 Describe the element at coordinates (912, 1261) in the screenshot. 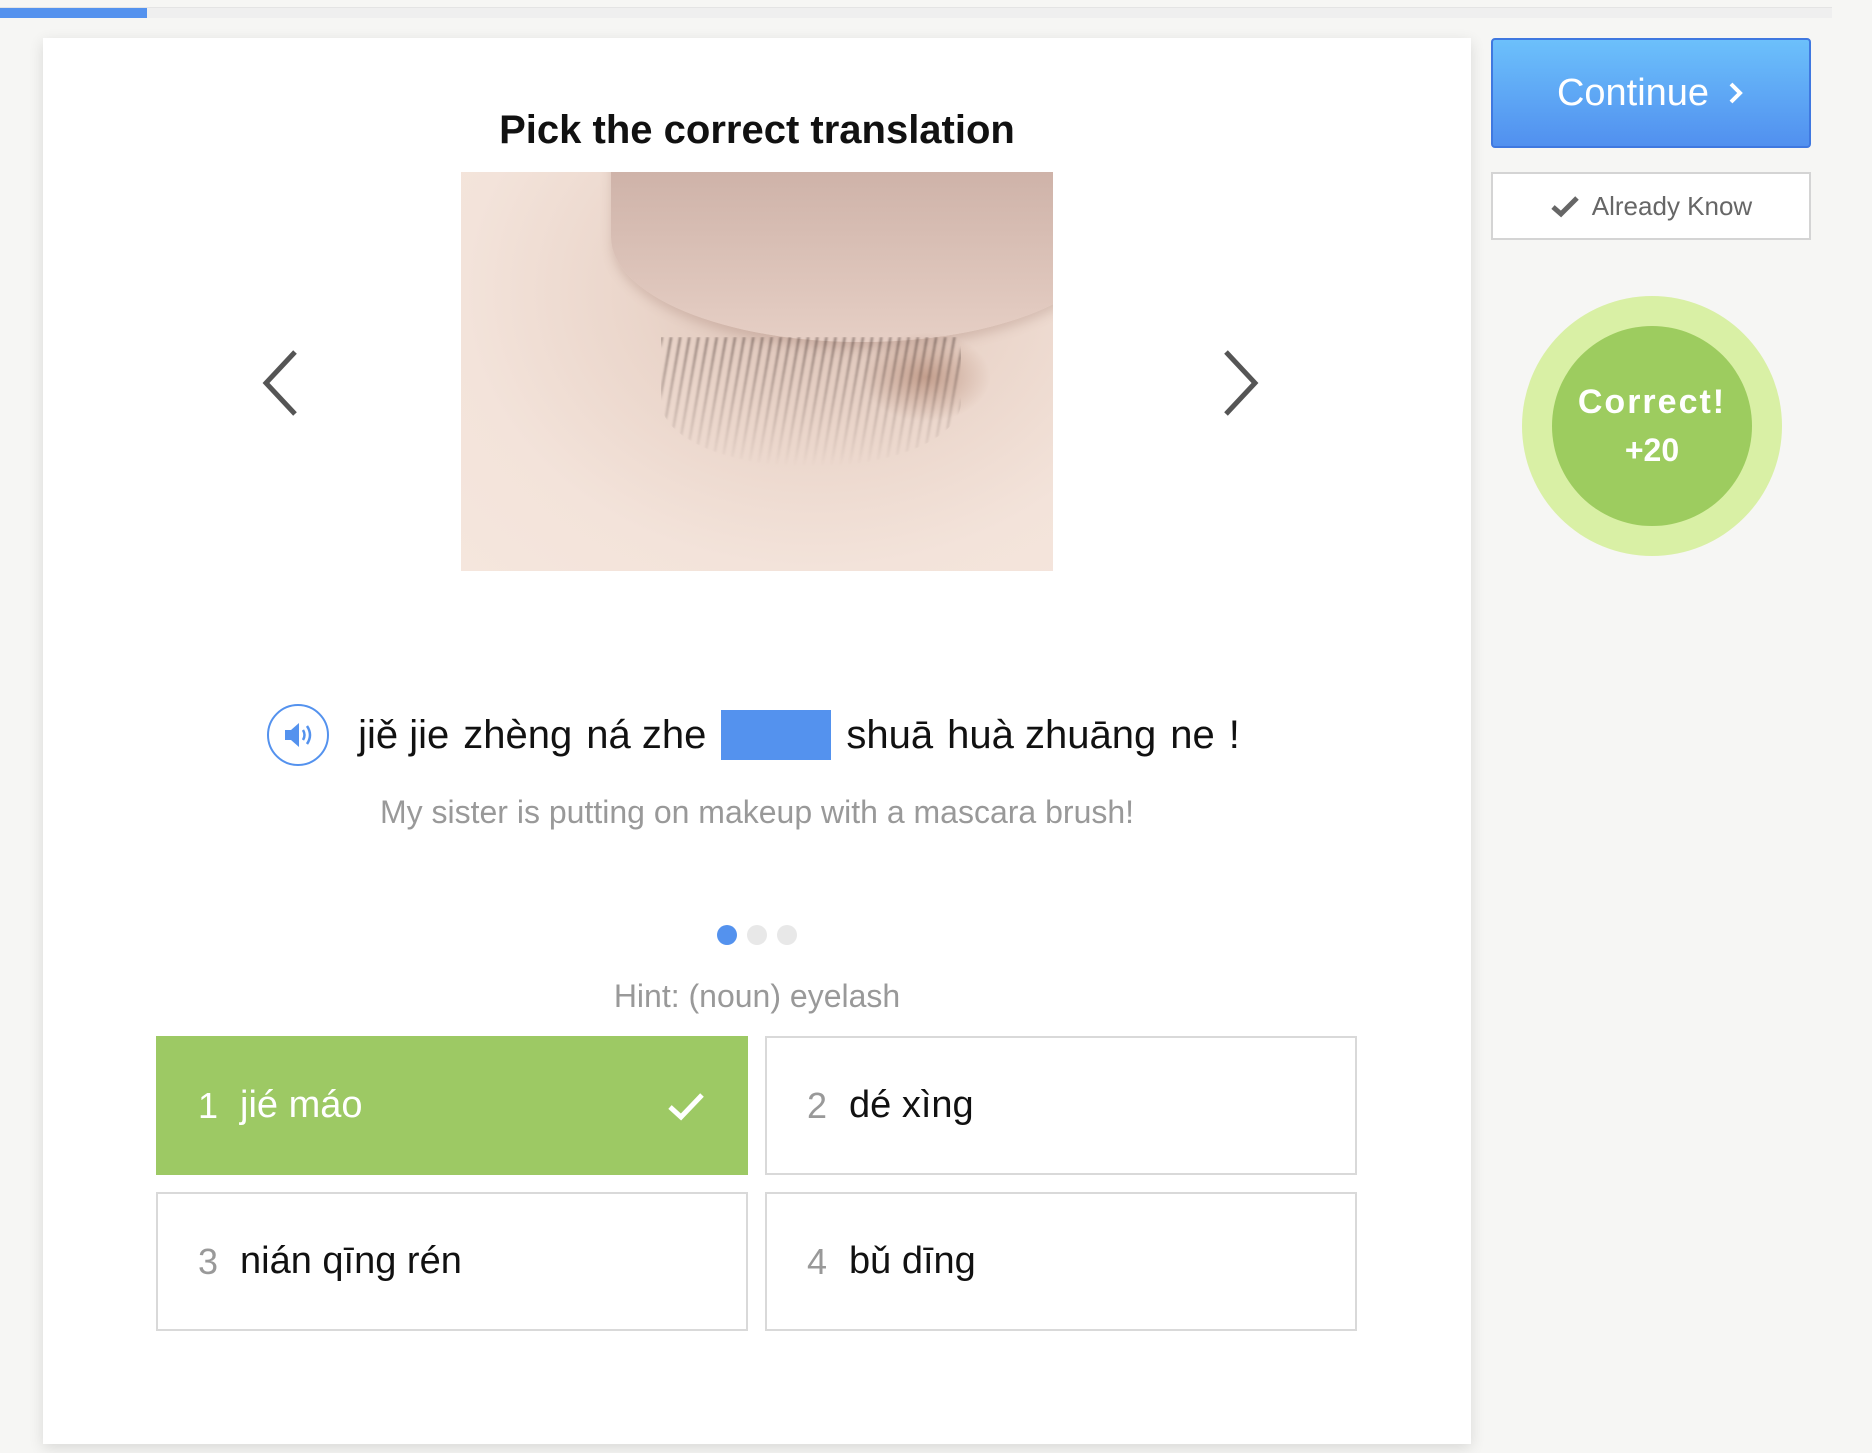

I see `option-text: bǔ dīng` at that location.